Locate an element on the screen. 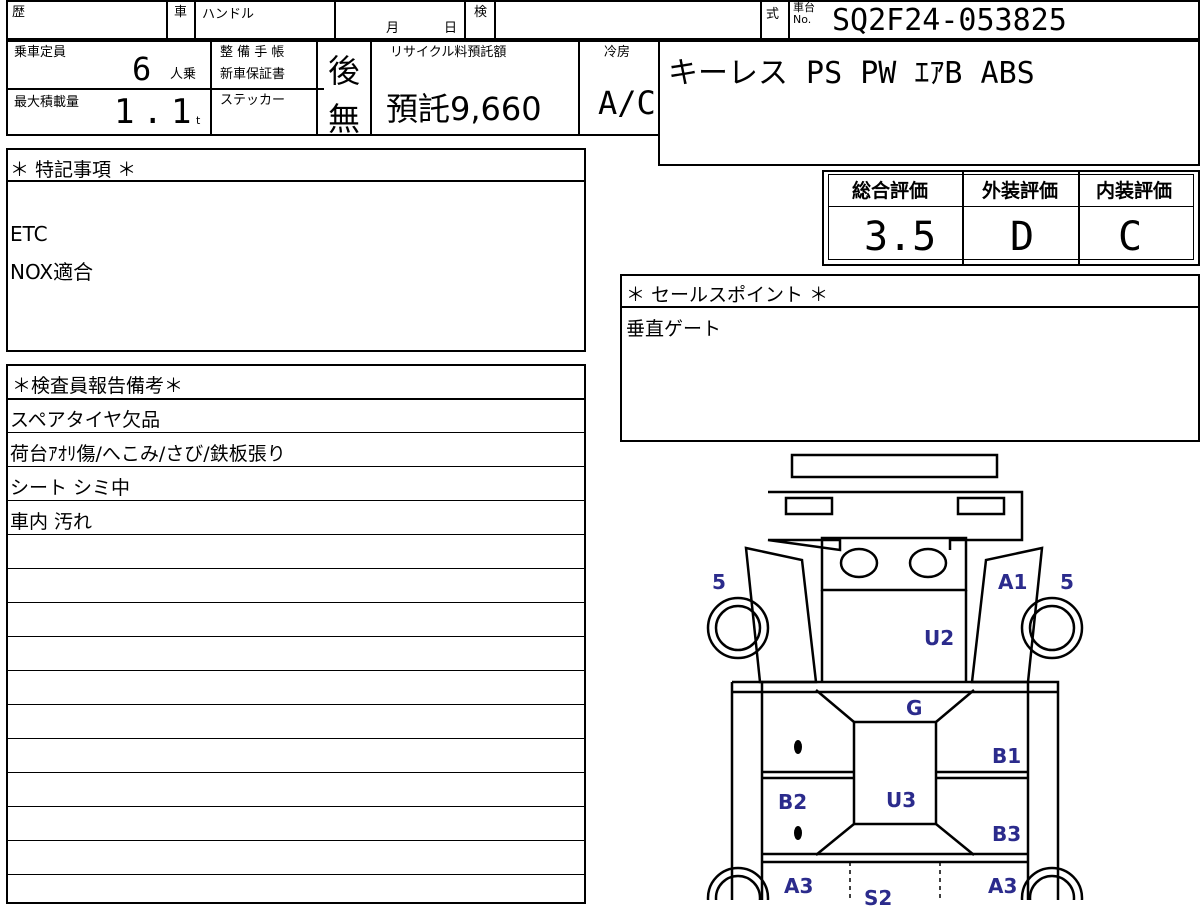  mirror-left is located at coordinates (809, 506).